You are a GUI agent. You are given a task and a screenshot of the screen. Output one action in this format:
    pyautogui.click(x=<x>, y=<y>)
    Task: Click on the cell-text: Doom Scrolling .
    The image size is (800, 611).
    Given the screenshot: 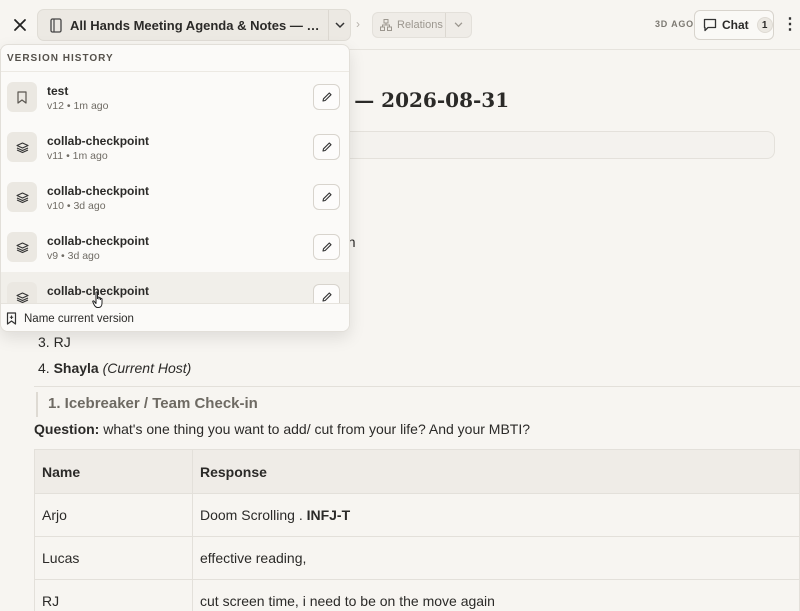 What is the action you would take?
    pyautogui.click(x=253, y=515)
    